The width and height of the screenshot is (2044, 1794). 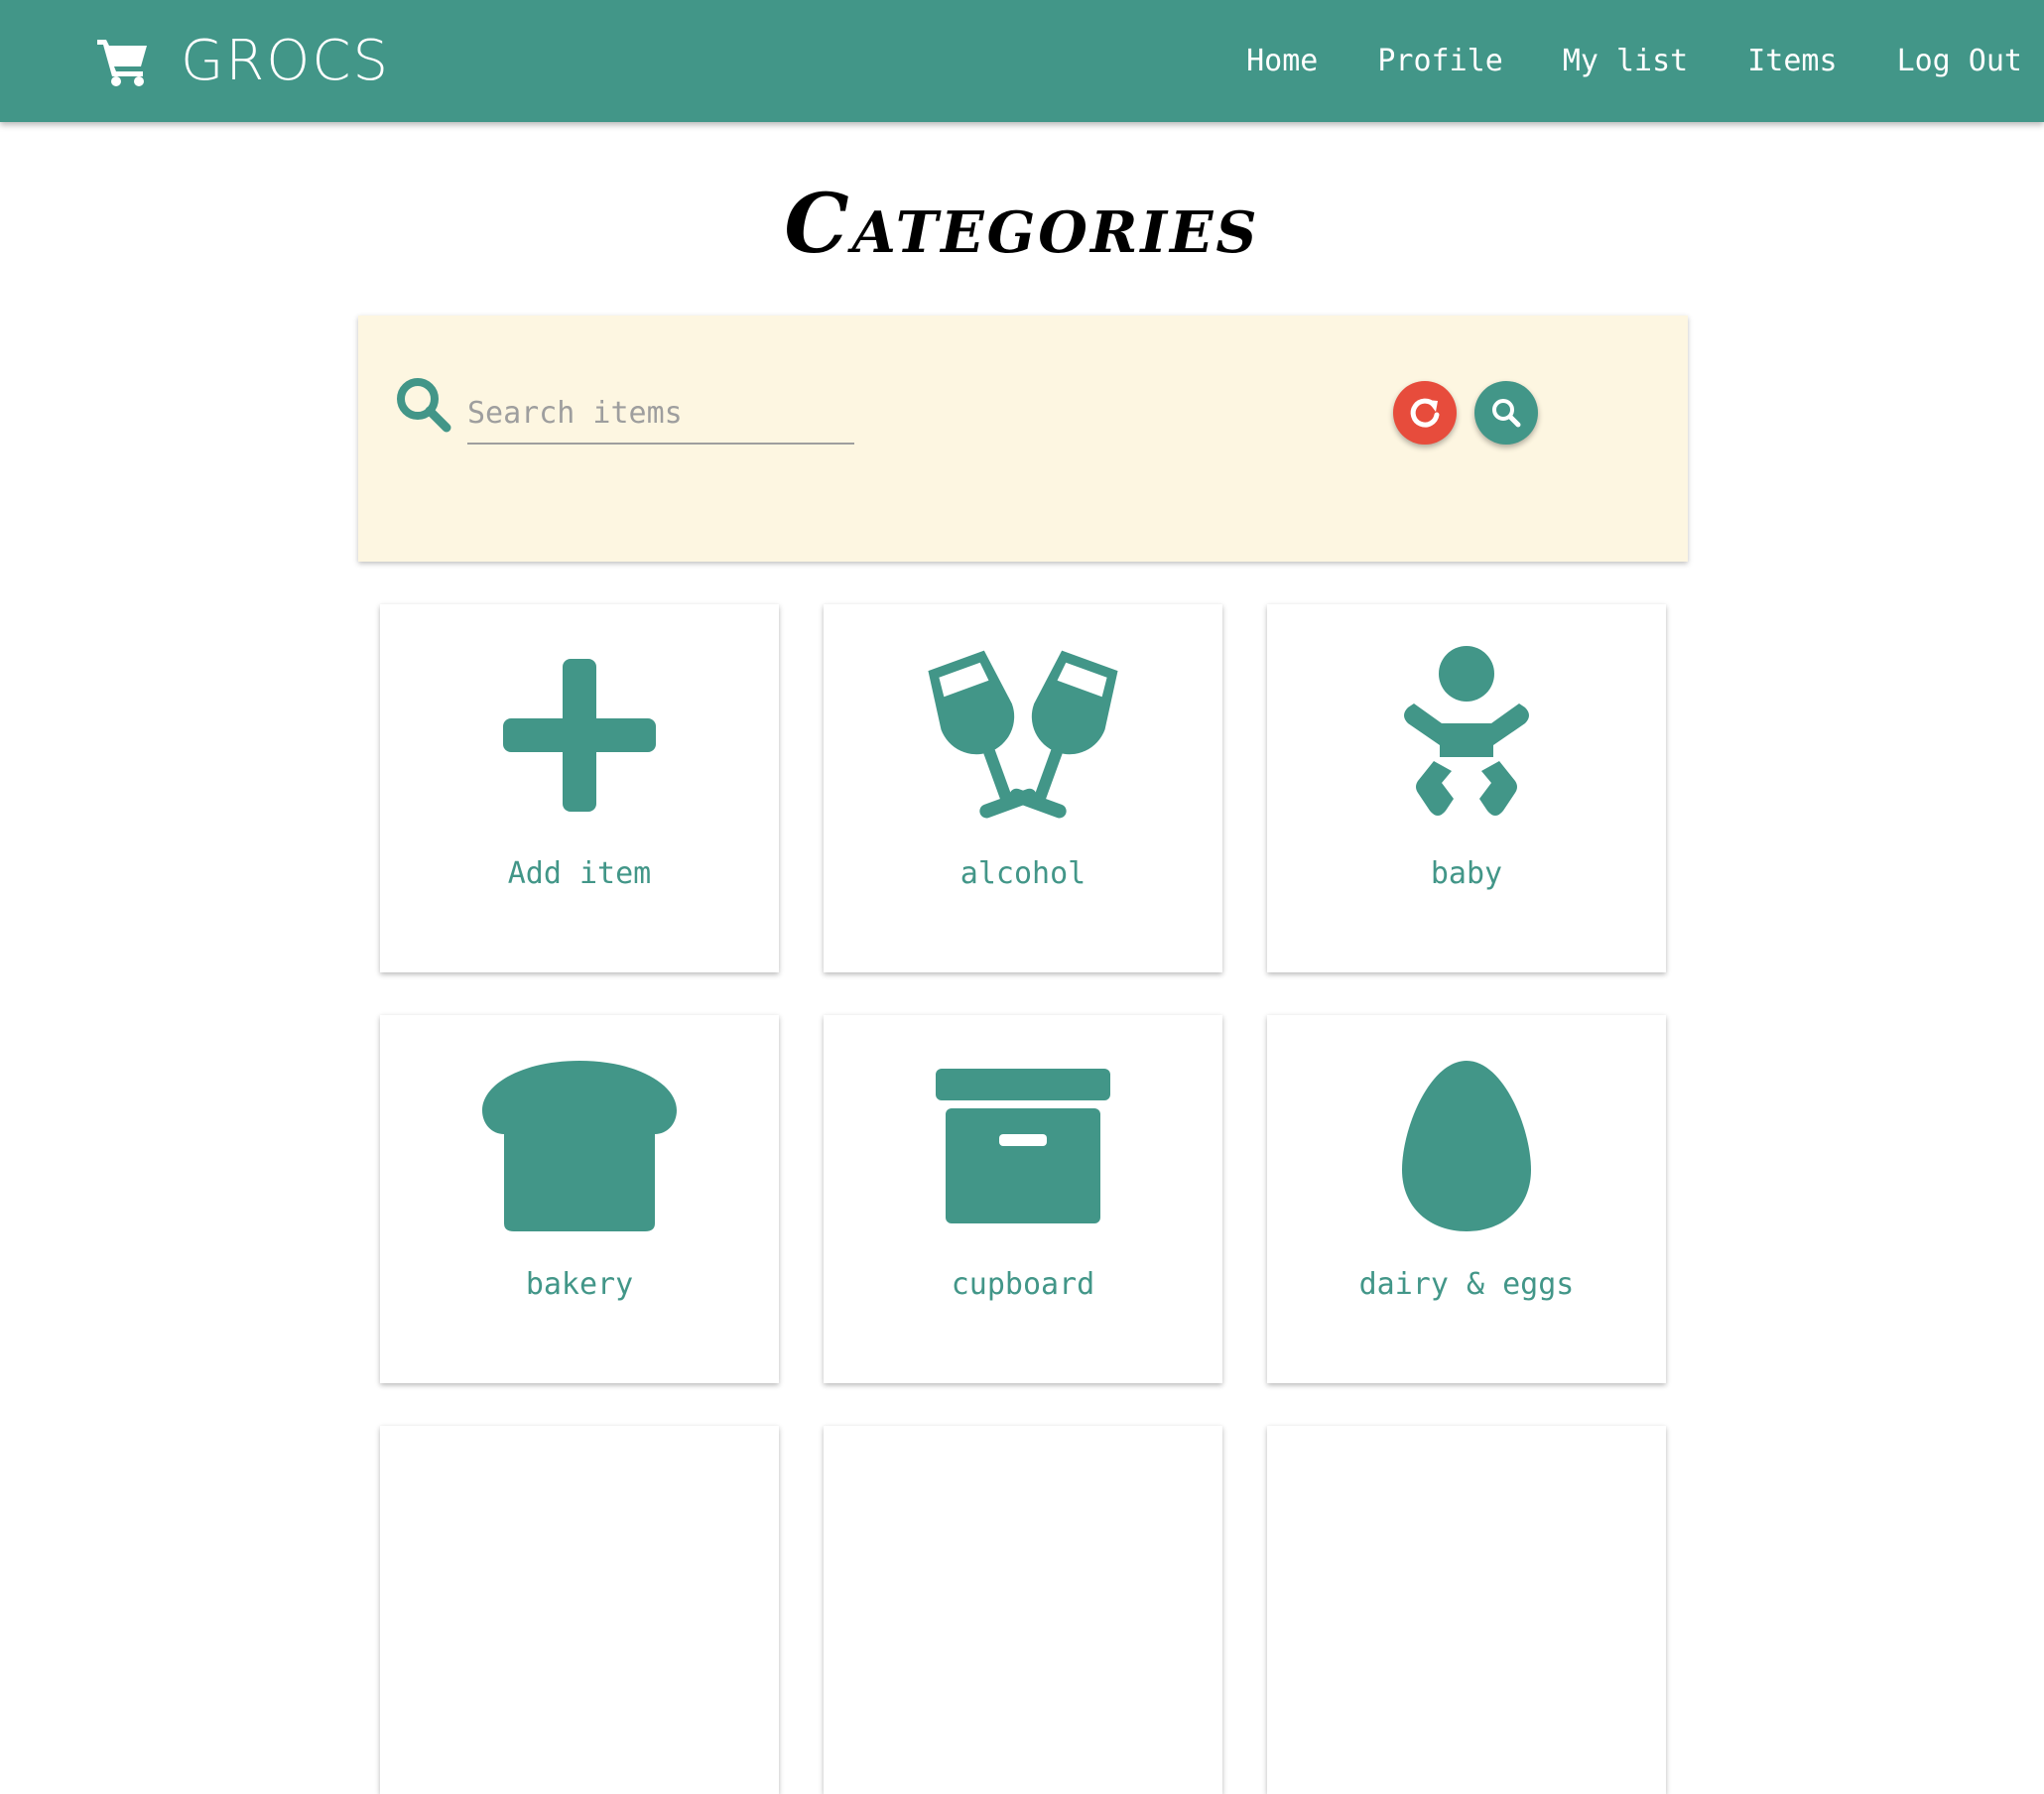 What do you see at coordinates (1023, 736) in the screenshot?
I see `wine-glasses-icon` at bounding box center [1023, 736].